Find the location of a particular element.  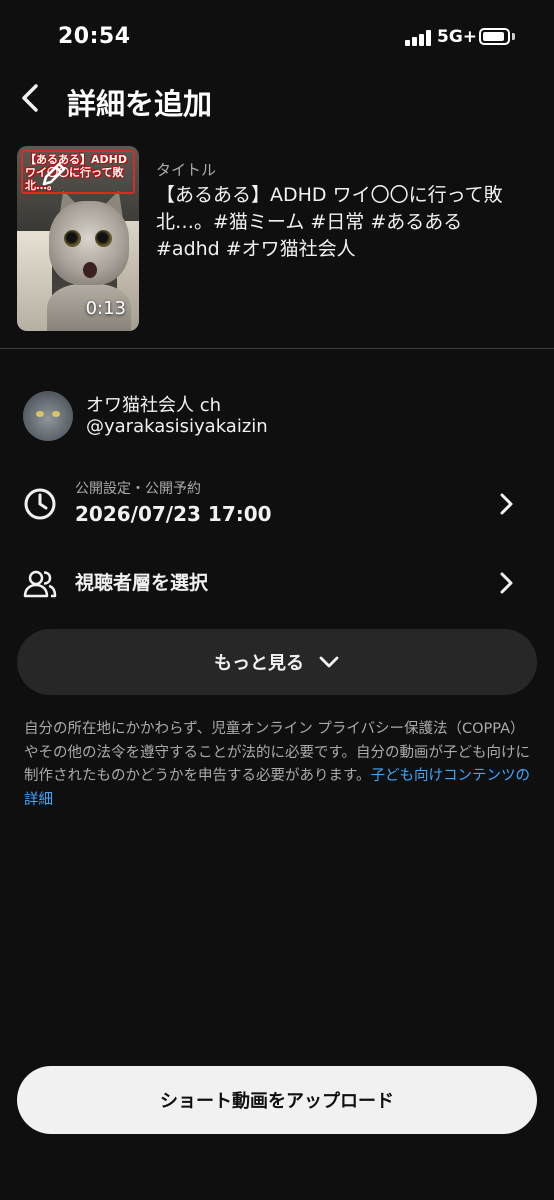

channel-info: オワ猫社会人 ch @yarakasisiyakaizin is located at coordinates (277, 416).